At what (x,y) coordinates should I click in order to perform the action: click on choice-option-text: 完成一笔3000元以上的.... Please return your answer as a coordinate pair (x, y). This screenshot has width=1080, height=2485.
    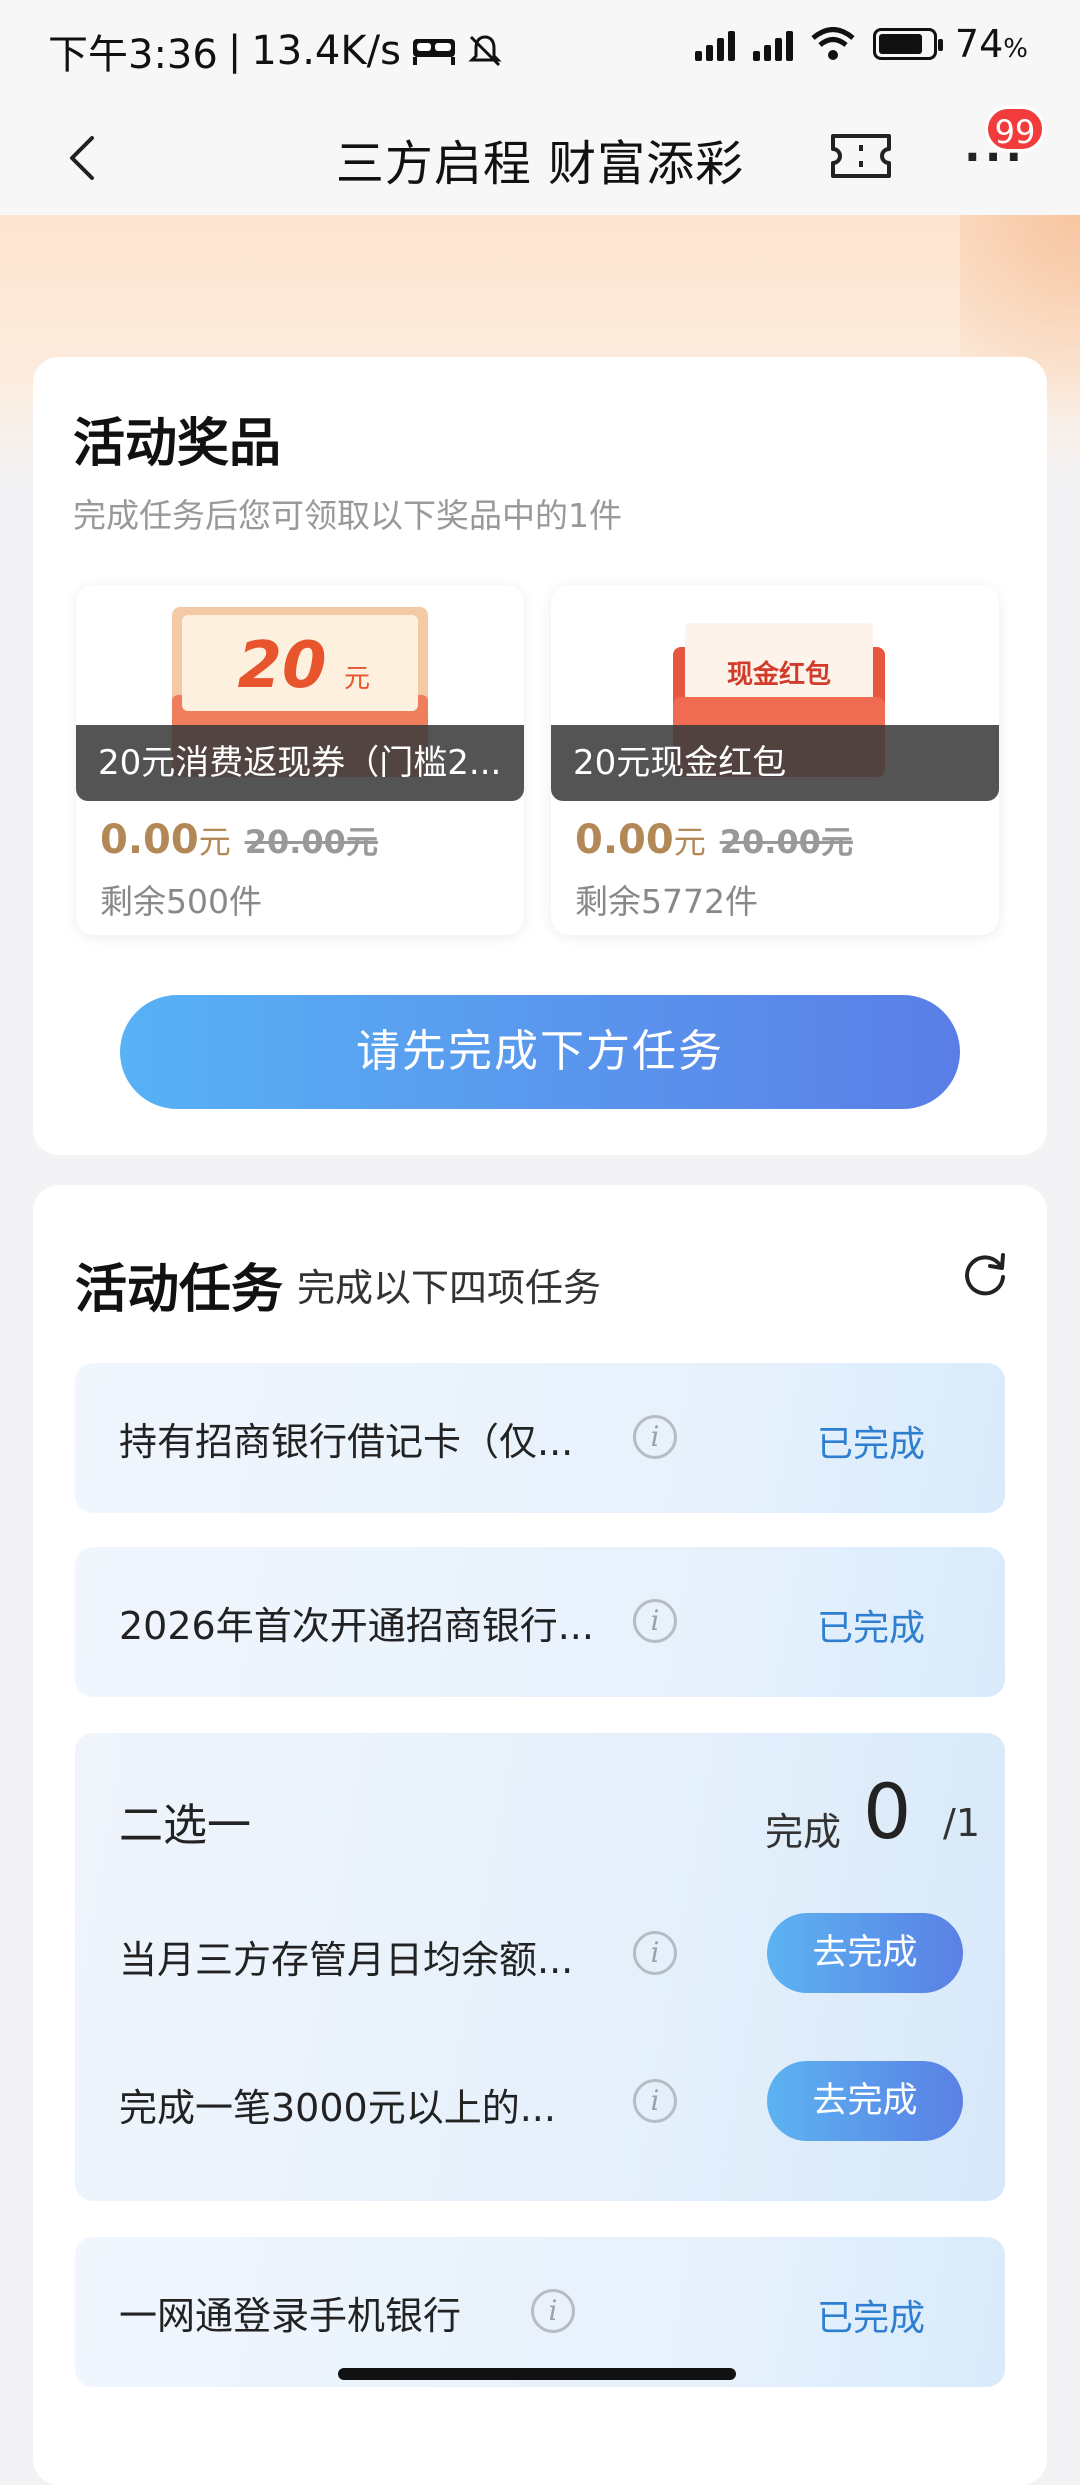
    Looking at the image, I should click on (337, 2108).